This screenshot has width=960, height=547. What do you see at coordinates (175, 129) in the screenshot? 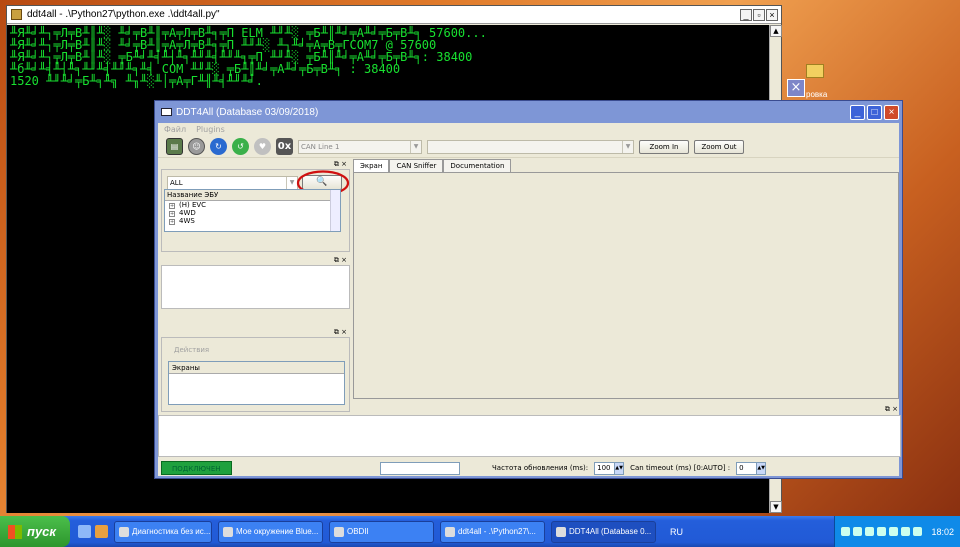
I see `menu-file: Файл` at bounding box center [175, 129].